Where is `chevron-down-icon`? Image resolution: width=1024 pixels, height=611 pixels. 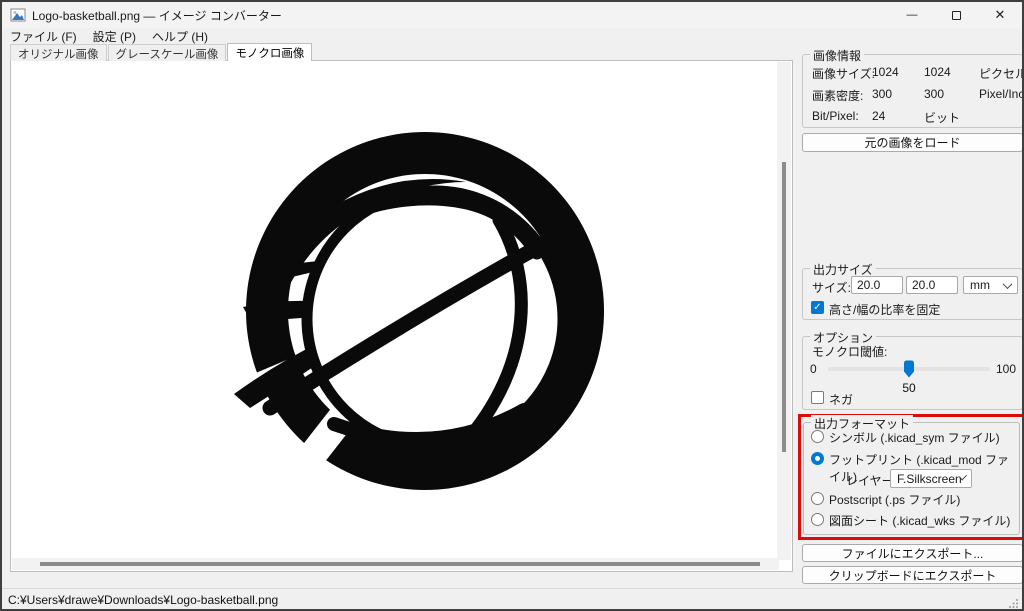
chevron-down-icon is located at coordinates (1007, 283).